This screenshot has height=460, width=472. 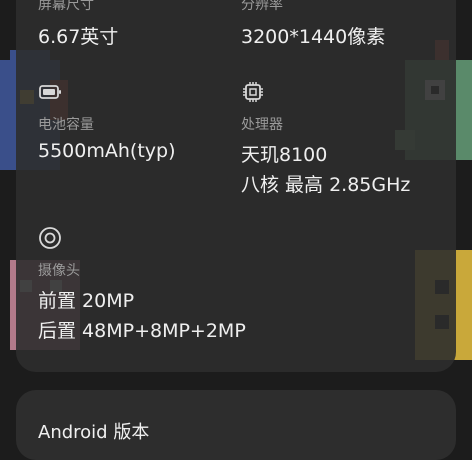 What do you see at coordinates (313, 37) in the screenshot?
I see `resolution-value: 3200*1440像素` at bounding box center [313, 37].